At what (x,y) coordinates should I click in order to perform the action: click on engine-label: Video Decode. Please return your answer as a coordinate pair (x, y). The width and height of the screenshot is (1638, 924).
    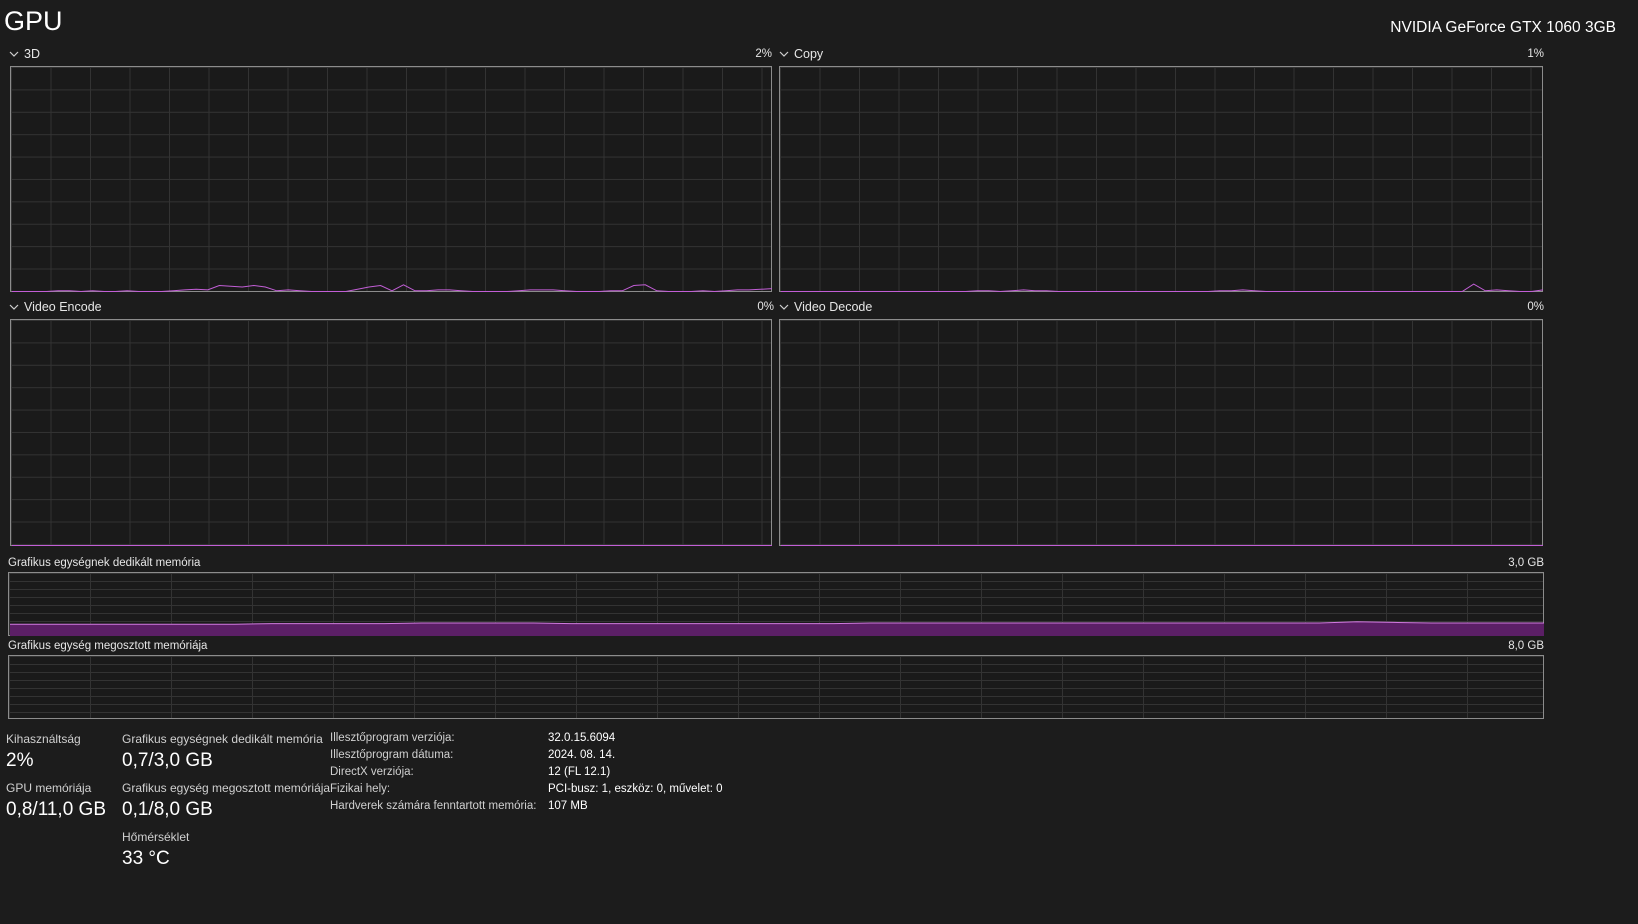
    Looking at the image, I should click on (833, 307).